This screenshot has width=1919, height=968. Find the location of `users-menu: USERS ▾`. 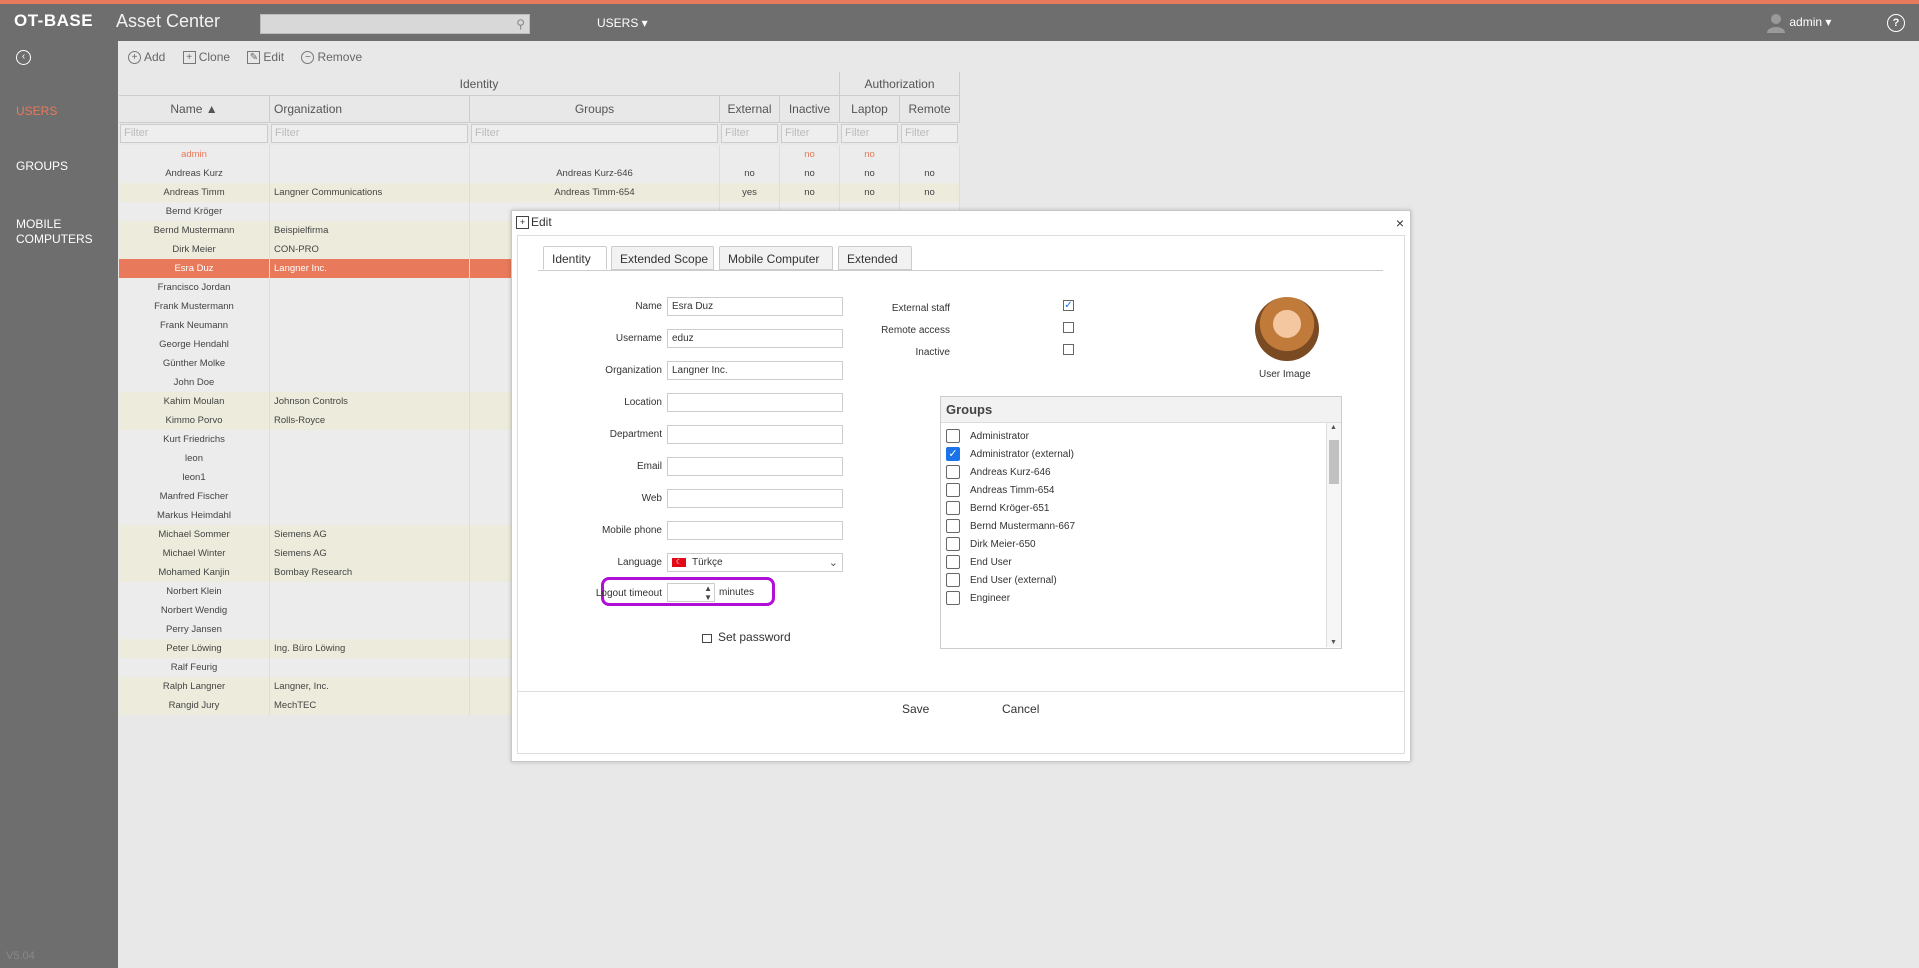

users-menu: USERS ▾ is located at coordinates (622, 23).